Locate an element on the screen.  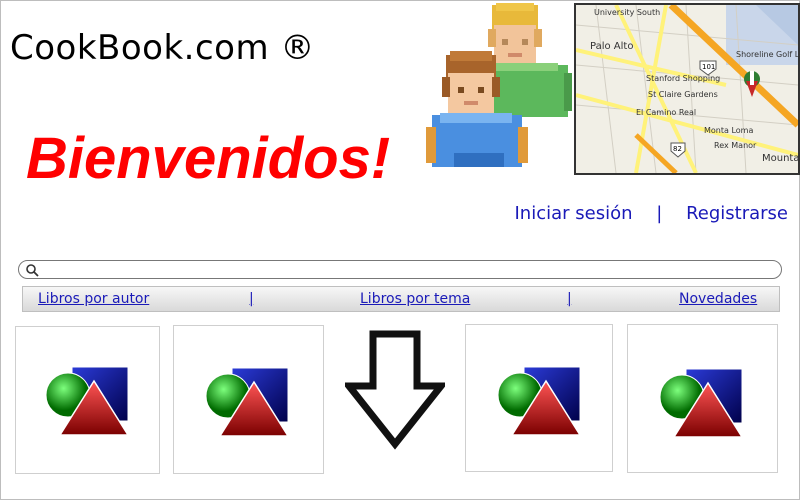
nav-libros-por-tema: Libros por tema is located at coordinates (415, 299).